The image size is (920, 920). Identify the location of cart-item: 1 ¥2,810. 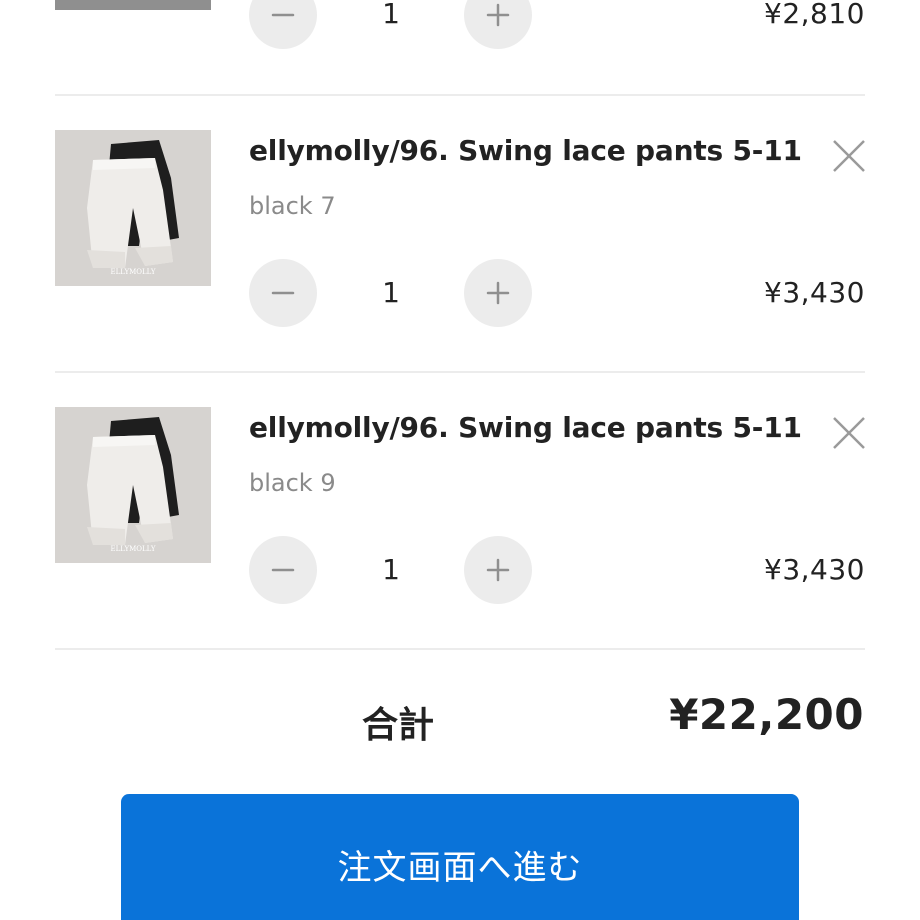
(460, 47).